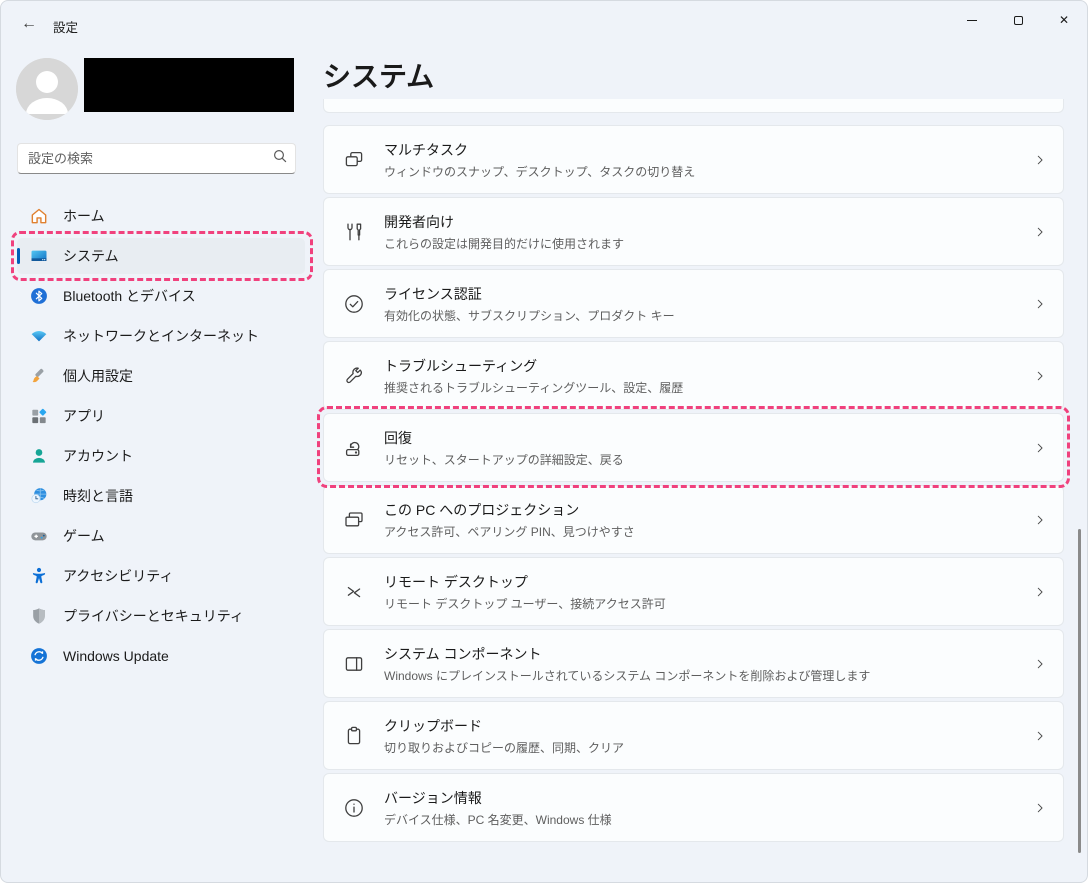 Image resolution: width=1088 pixels, height=883 pixels. Describe the element at coordinates (354, 520) in the screenshot. I see `projection-icon` at that location.